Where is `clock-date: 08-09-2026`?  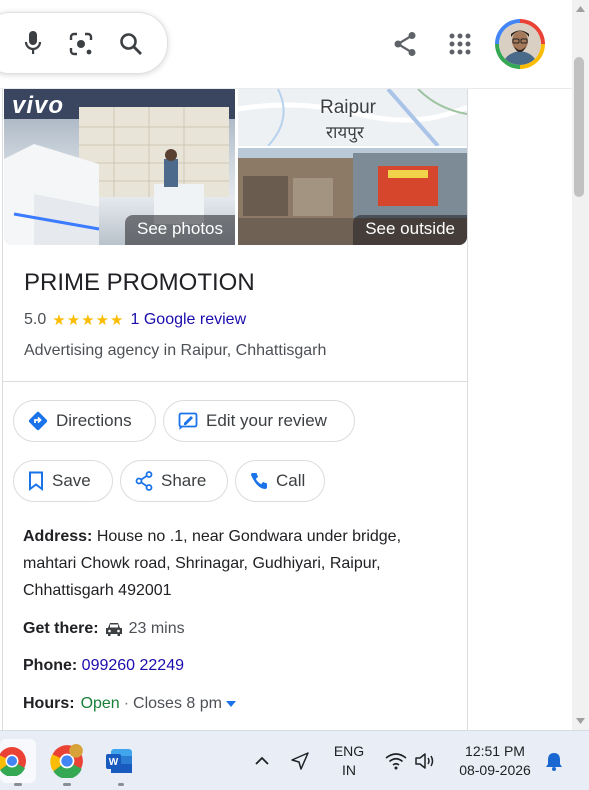
clock-date: 08-09-2026 is located at coordinates (495, 770).